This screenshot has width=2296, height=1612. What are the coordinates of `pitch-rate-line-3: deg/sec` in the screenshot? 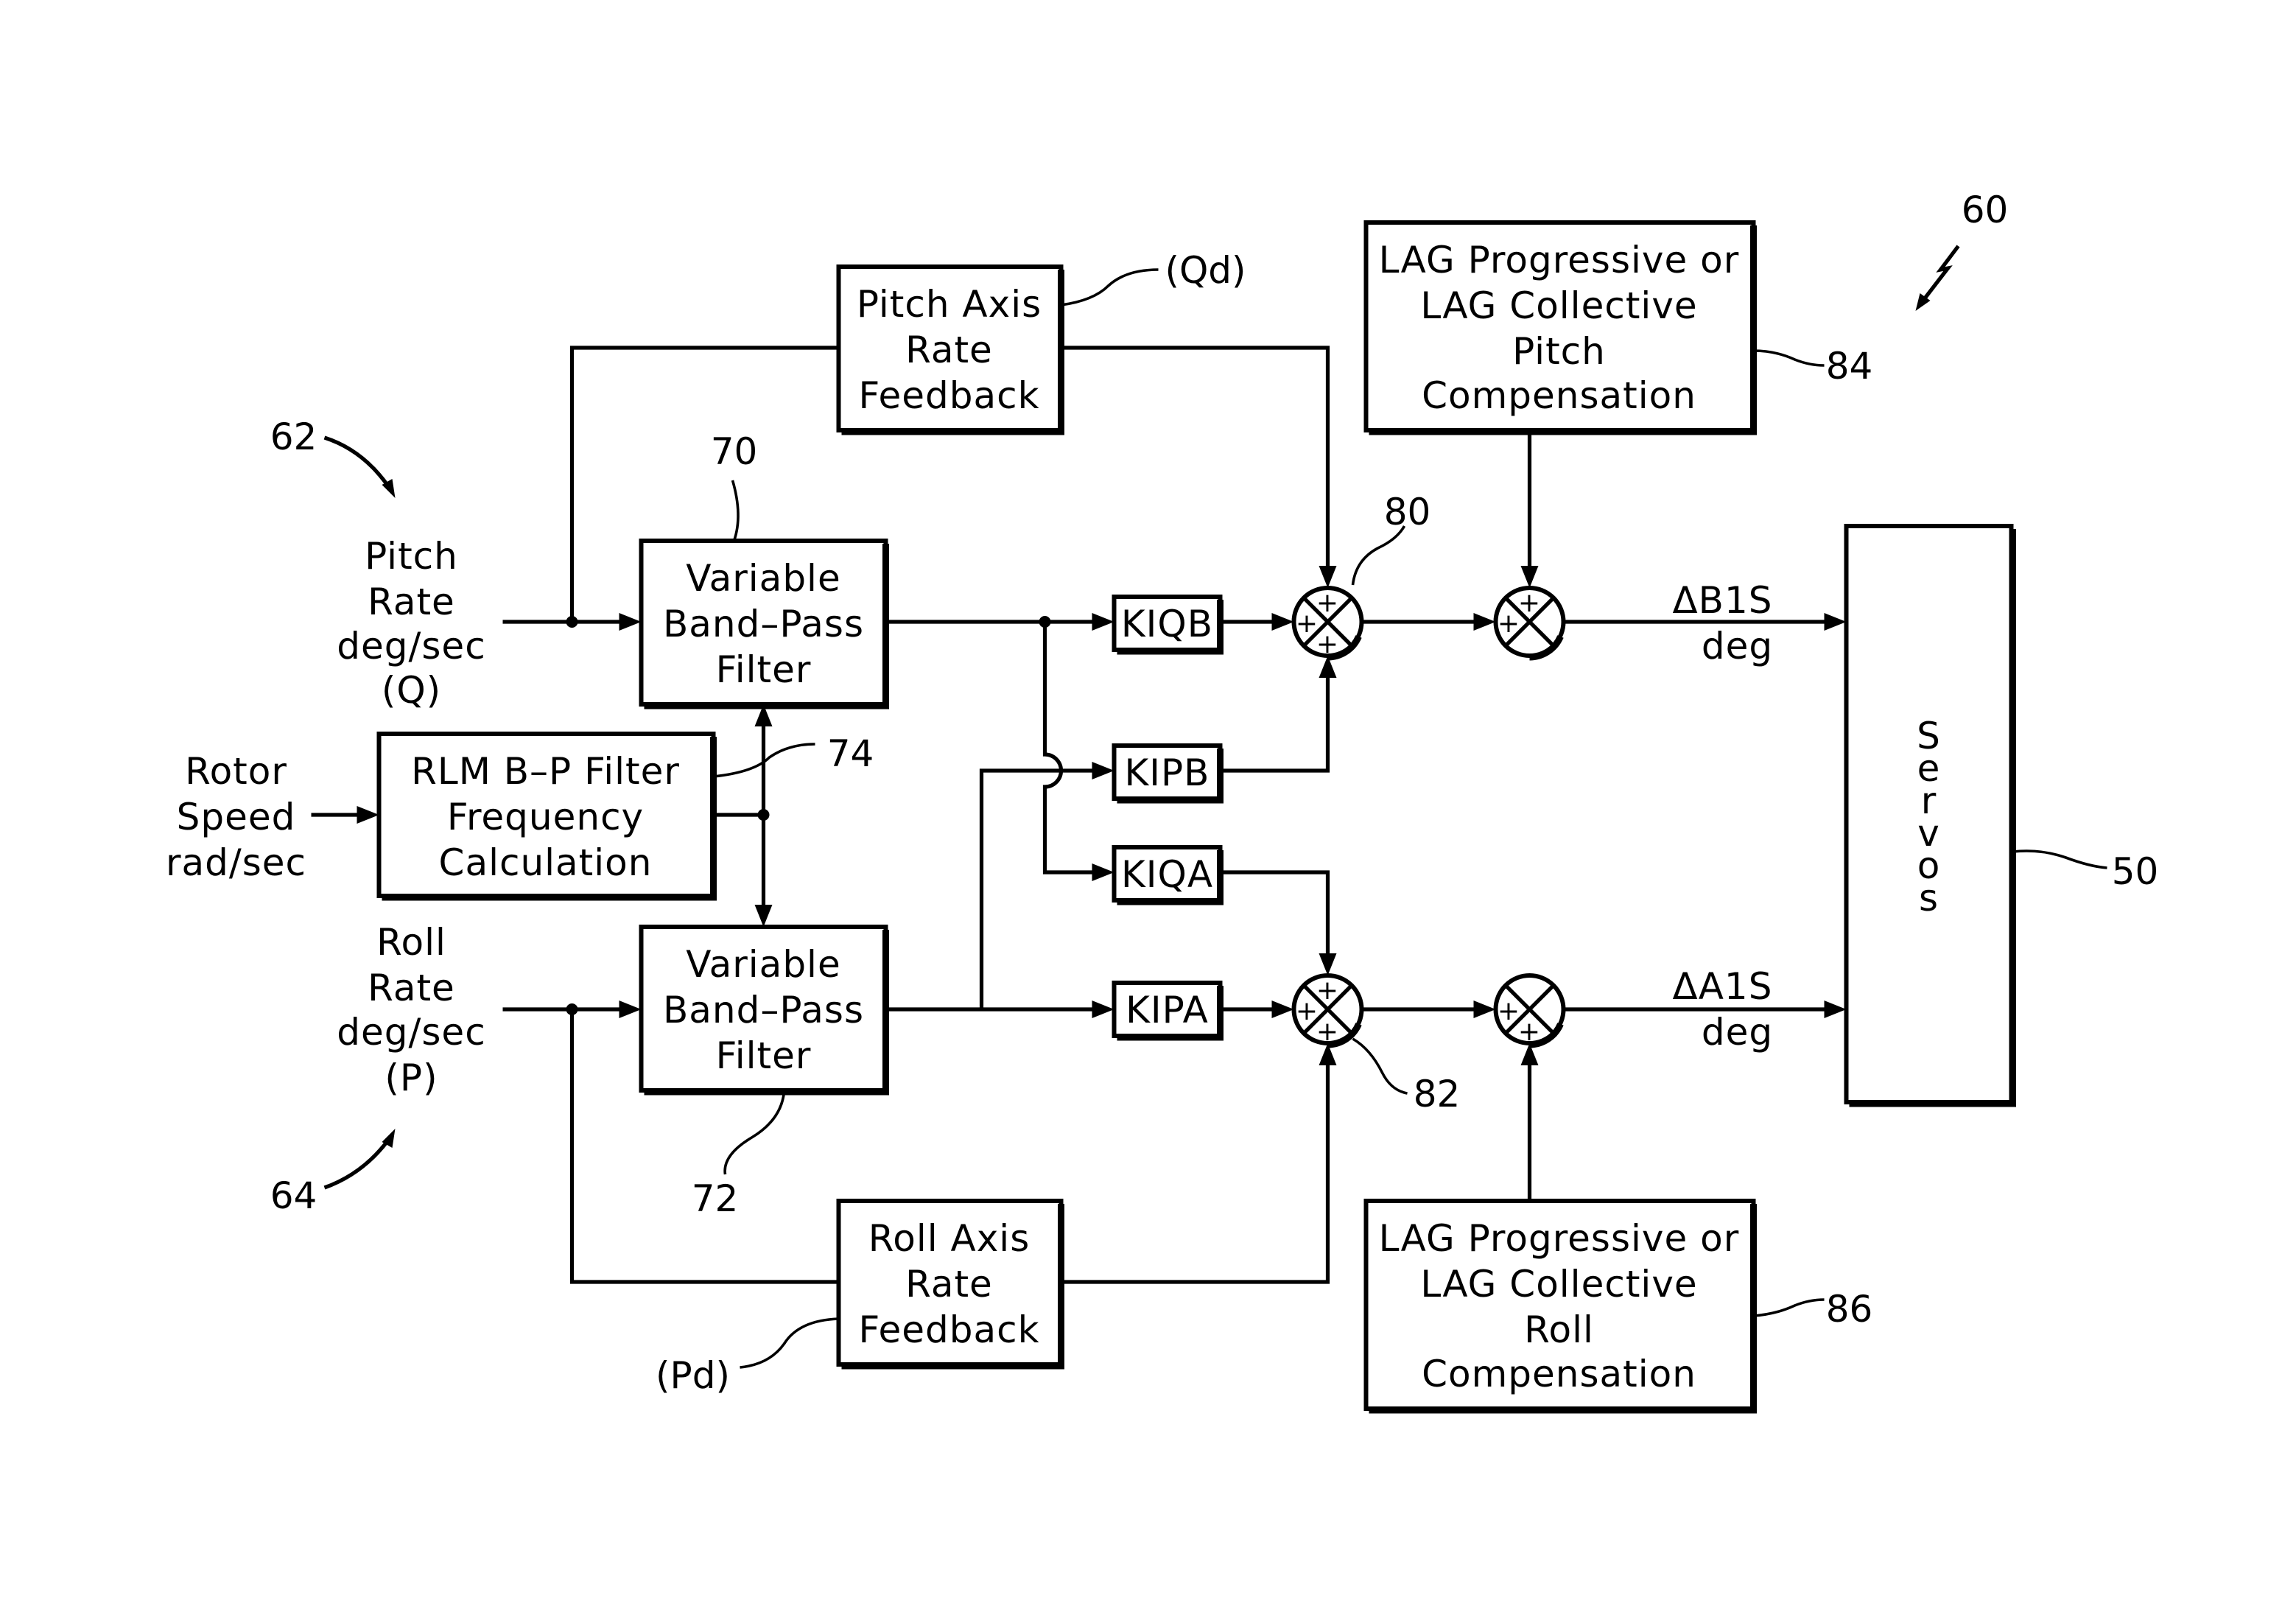 It's located at (411, 646).